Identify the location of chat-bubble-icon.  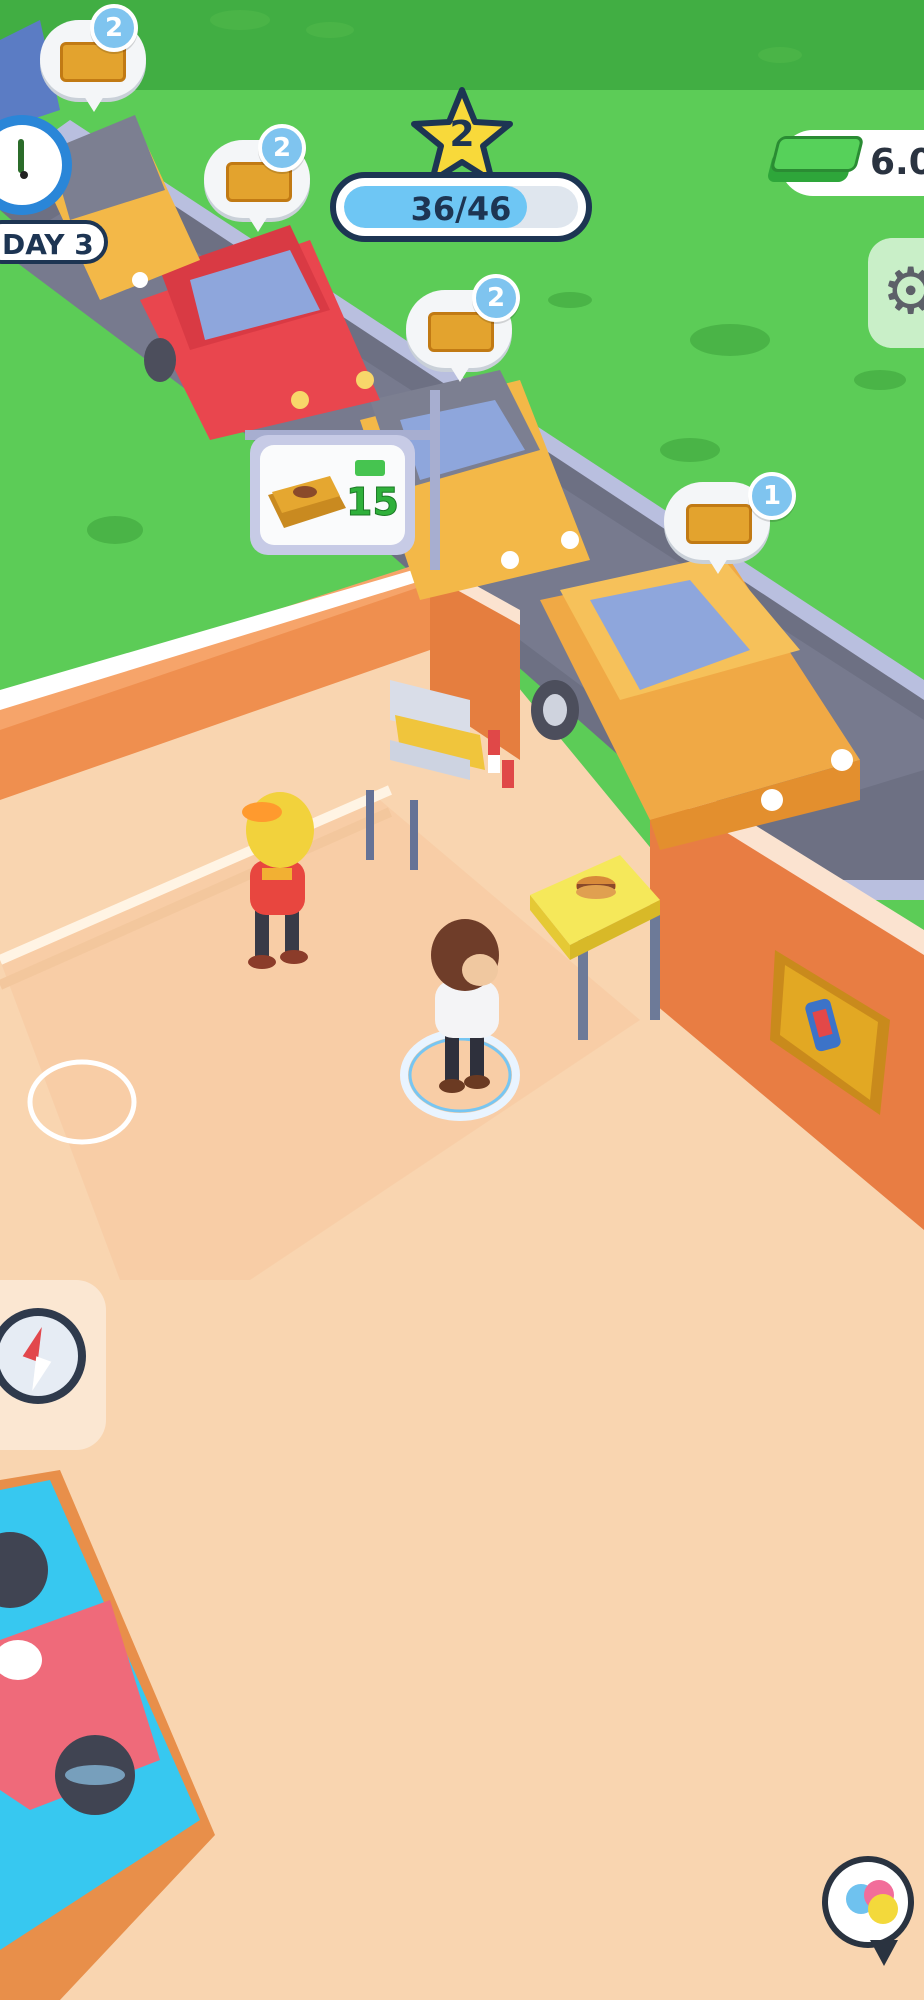
(874, 1905).